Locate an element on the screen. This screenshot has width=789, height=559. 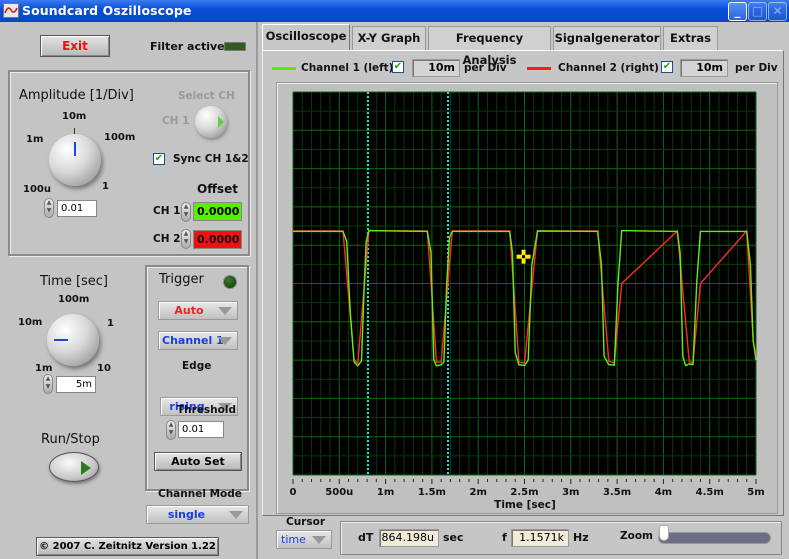
time-scale-label: 1m is located at coordinates (44, 368).